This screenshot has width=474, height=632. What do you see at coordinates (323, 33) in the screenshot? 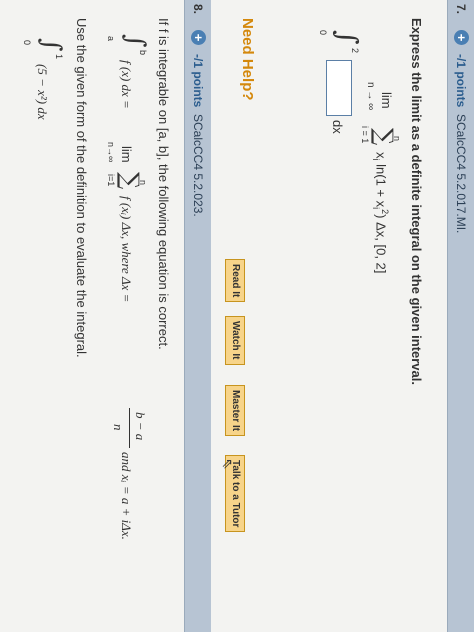
I see `integral-lower-limit: 0` at bounding box center [323, 33].